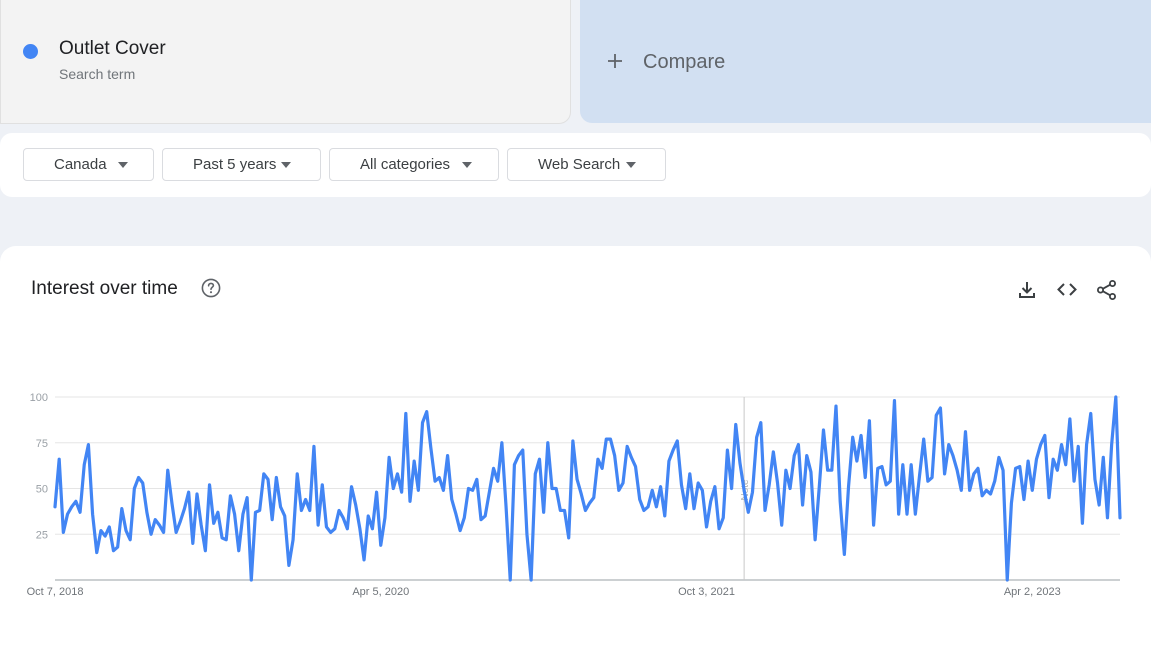  Describe the element at coordinates (211, 288) in the screenshot. I see `help-circle-icon` at that location.